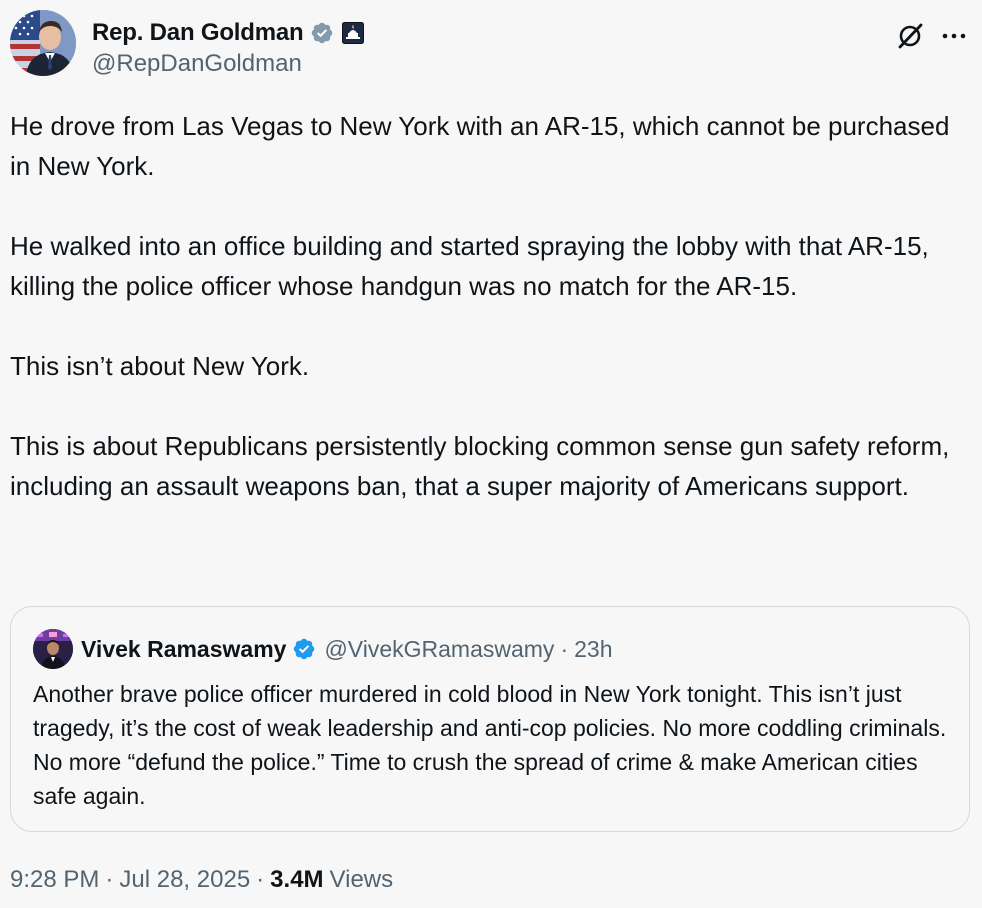 The height and width of the screenshot is (908, 982). Describe the element at coordinates (297, 879) in the screenshot. I see `views-count: 3.4M` at that location.